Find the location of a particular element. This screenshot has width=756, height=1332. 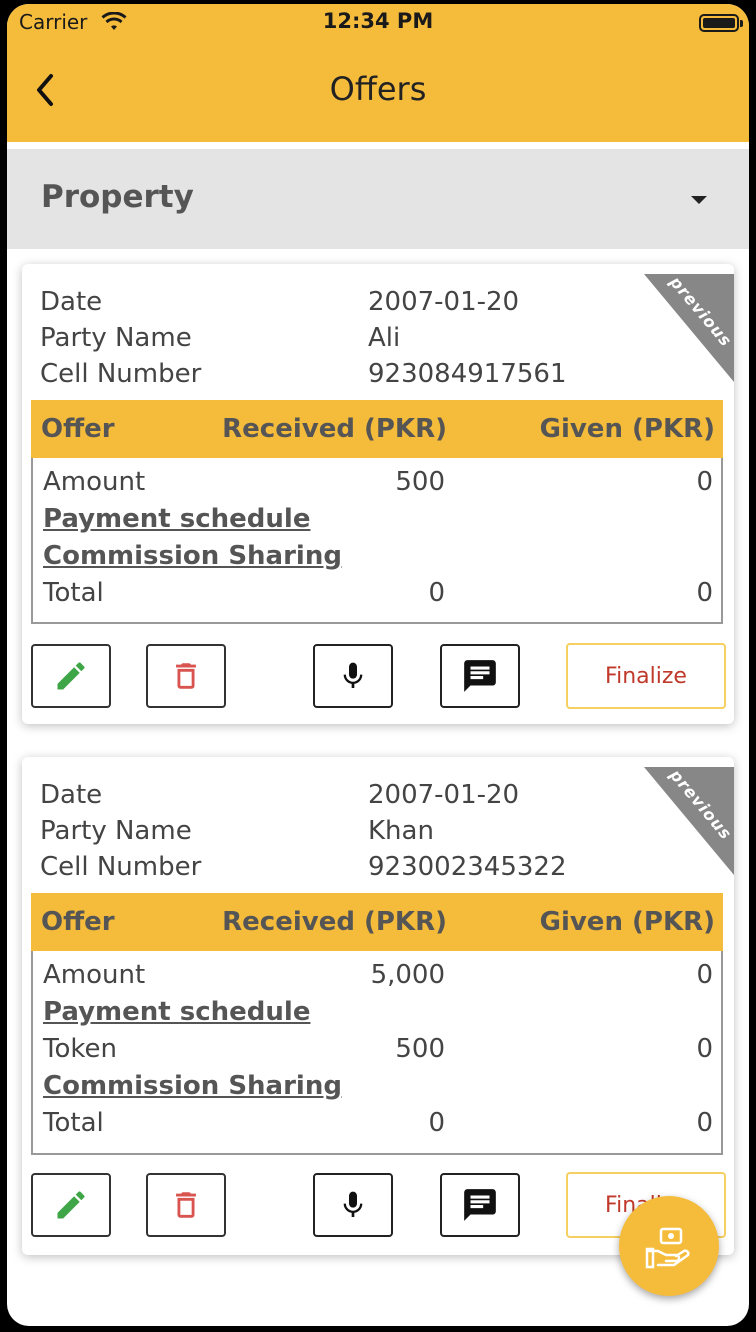

amount-received: 5,000 is located at coordinates (407, 975).